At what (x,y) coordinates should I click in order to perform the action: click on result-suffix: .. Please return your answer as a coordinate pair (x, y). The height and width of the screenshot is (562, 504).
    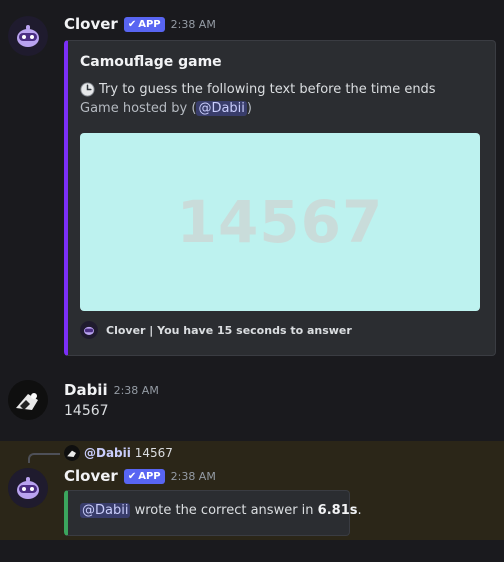
    Looking at the image, I should click on (359, 510).